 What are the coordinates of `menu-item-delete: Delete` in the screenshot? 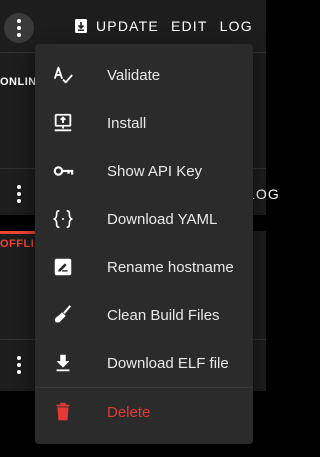 It's located at (144, 412).